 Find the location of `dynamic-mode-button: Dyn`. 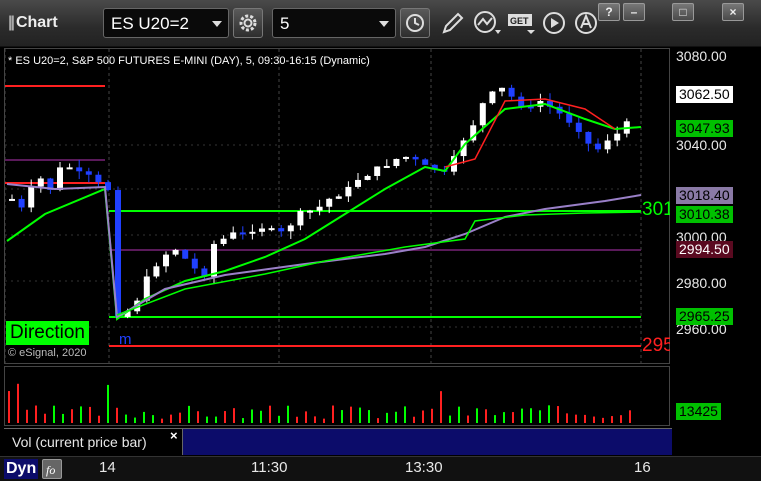

dynamic-mode-button: Dyn is located at coordinates (21, 469).